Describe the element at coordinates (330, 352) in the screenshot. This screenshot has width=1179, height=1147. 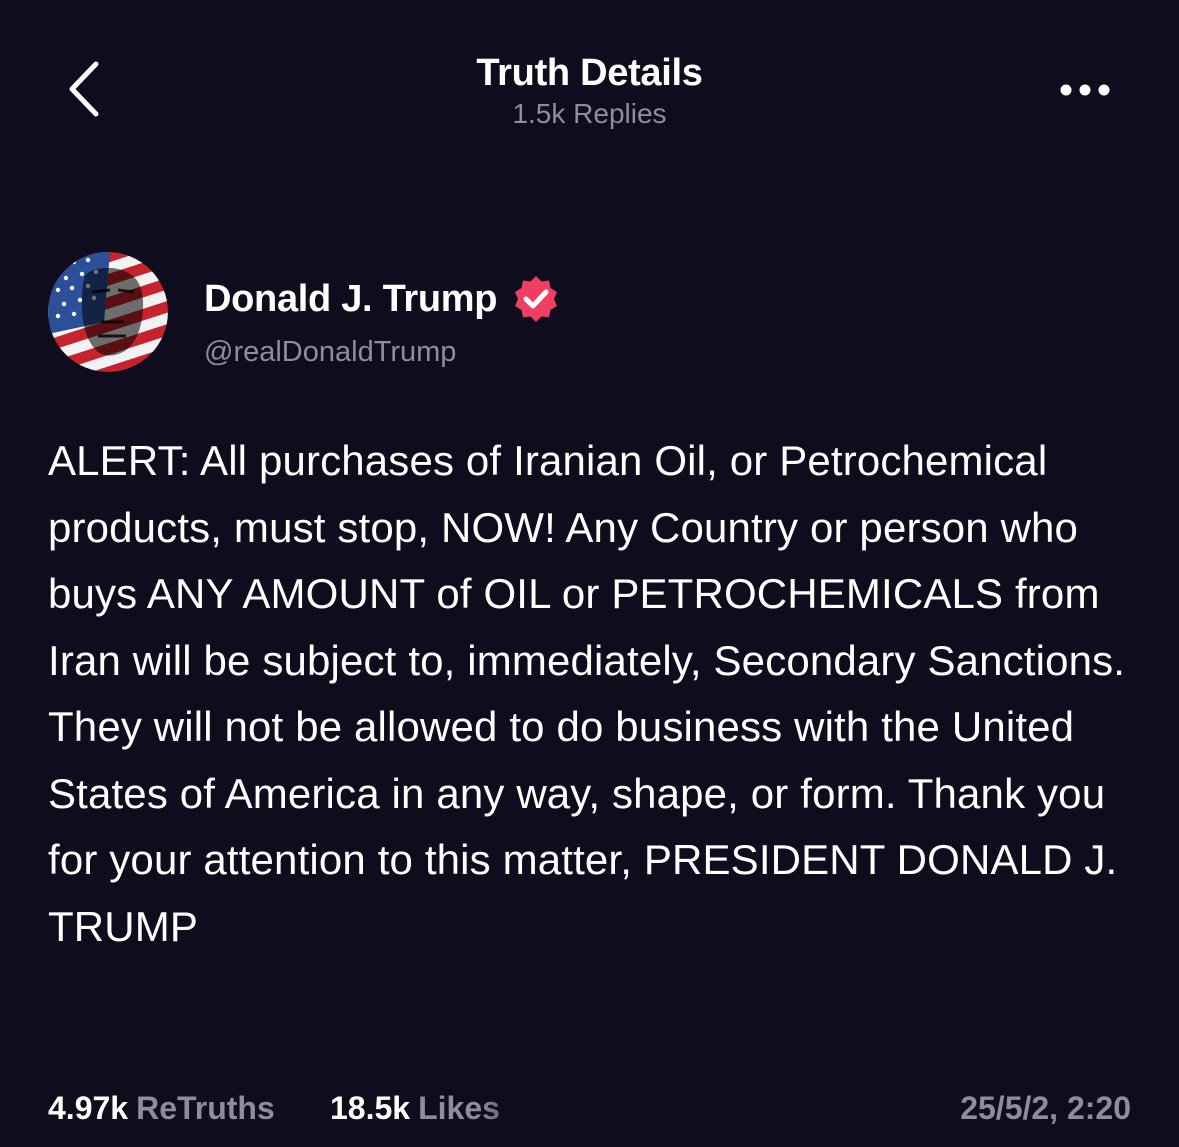
I see `author-handle: @realDonaldTrump` at that location.